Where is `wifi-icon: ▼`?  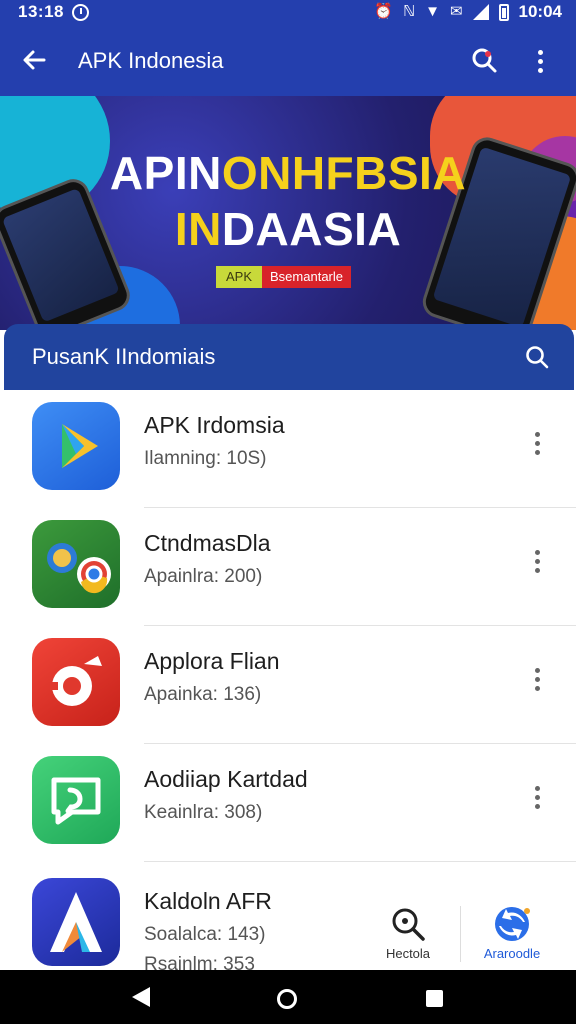 wifi-icon: ▼ is located at coordinates (432, 11).